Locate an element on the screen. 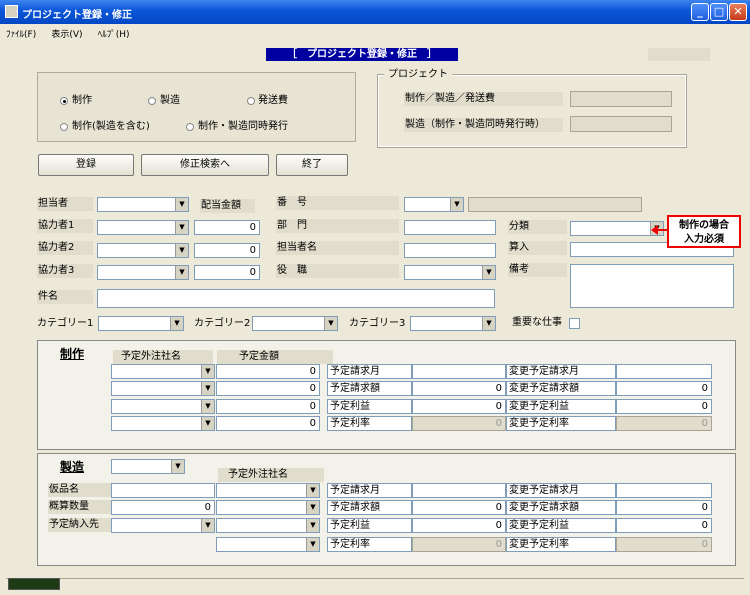 The height and width of the screenshot is (595, 750). search-button: 修正検索へ is located at coordinates (205, 165).